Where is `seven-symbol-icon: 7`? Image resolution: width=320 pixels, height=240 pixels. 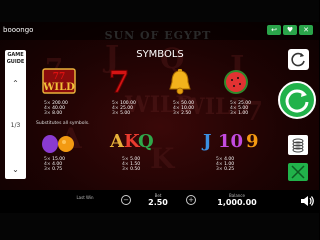
seven-symbol-icon: 7 is located at coordinates (119, 83).